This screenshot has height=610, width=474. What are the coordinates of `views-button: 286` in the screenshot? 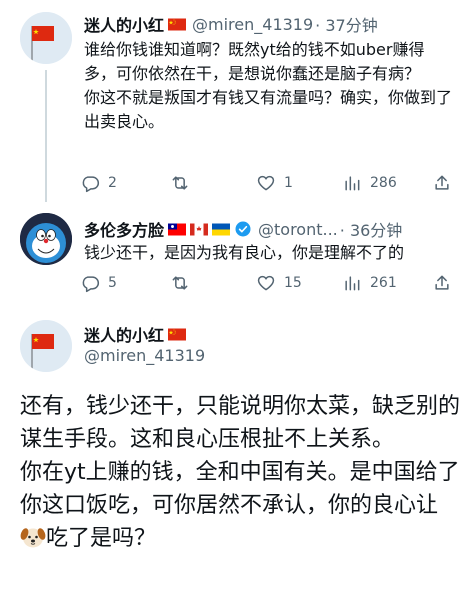 It's located at (369, 183).